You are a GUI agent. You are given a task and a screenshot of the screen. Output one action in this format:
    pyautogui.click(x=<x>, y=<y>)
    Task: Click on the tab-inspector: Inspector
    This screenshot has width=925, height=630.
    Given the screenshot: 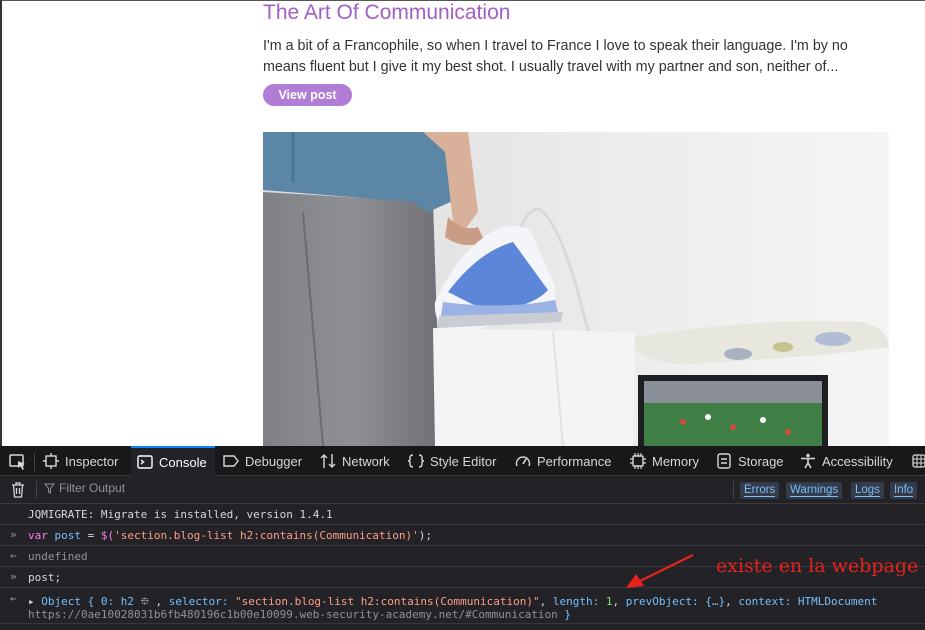 What is the action you would take?
    pyautogui.click(x=80, y=461)
    